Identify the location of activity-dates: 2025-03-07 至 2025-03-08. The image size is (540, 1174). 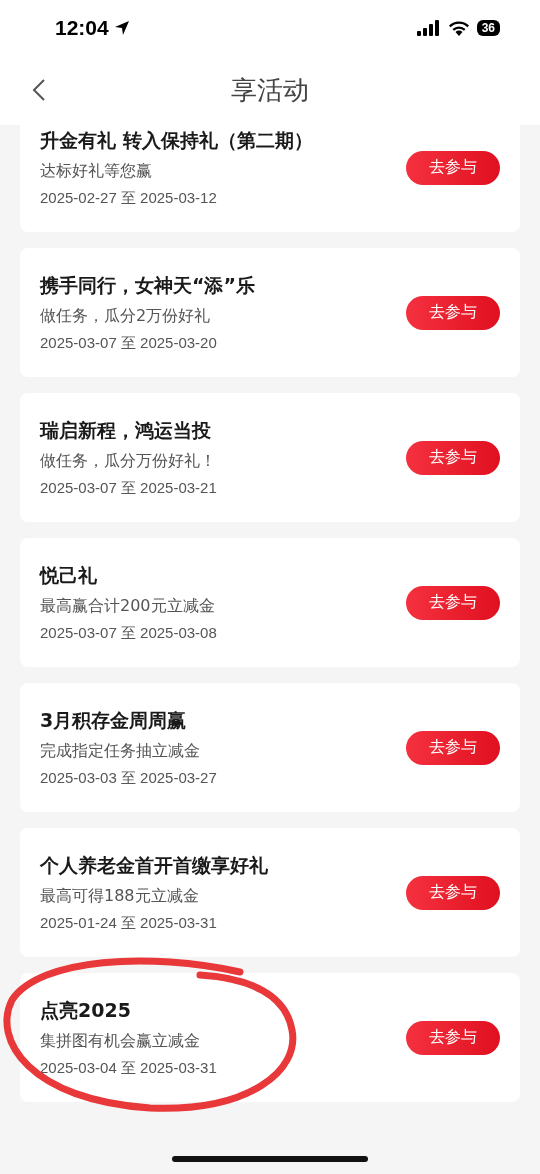
(128, 633).